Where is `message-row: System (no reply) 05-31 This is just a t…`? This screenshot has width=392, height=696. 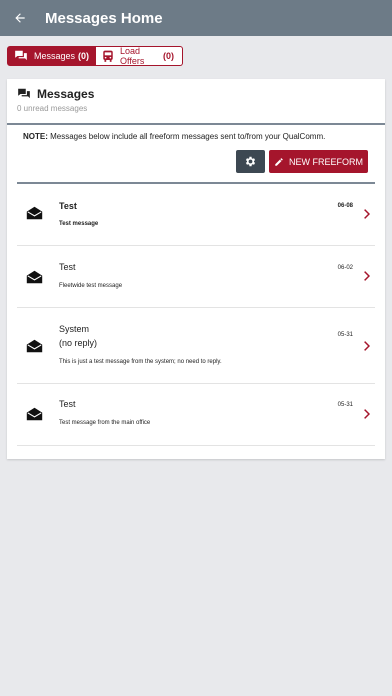 message-row: System (no reply) 05-31 This is just a t… is located at coordinates (196, 346).